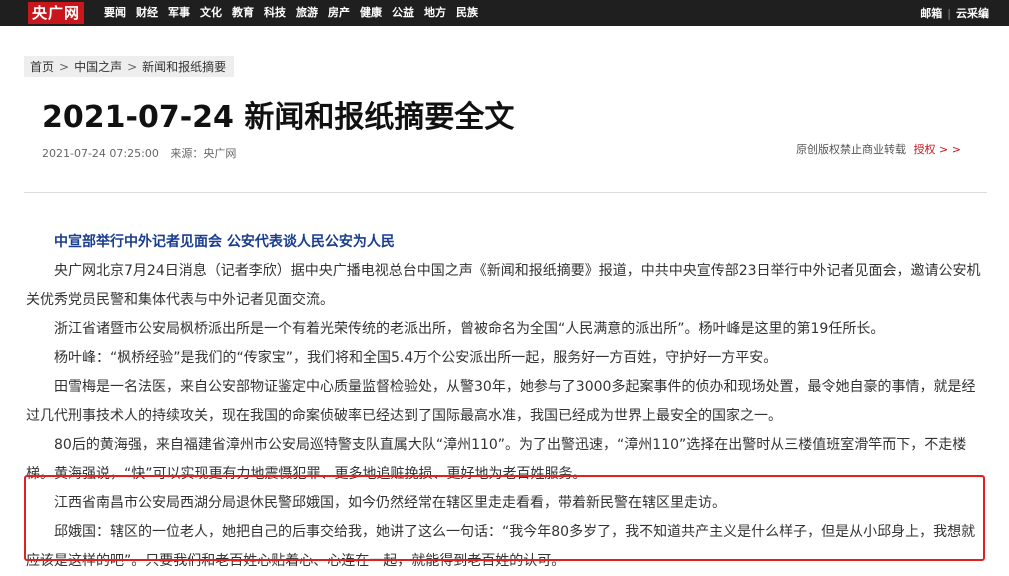 The width and height of the screenshot is (1009, 576). I want to click on nav-item-jiaoyu: 教育, so click(243, 13).